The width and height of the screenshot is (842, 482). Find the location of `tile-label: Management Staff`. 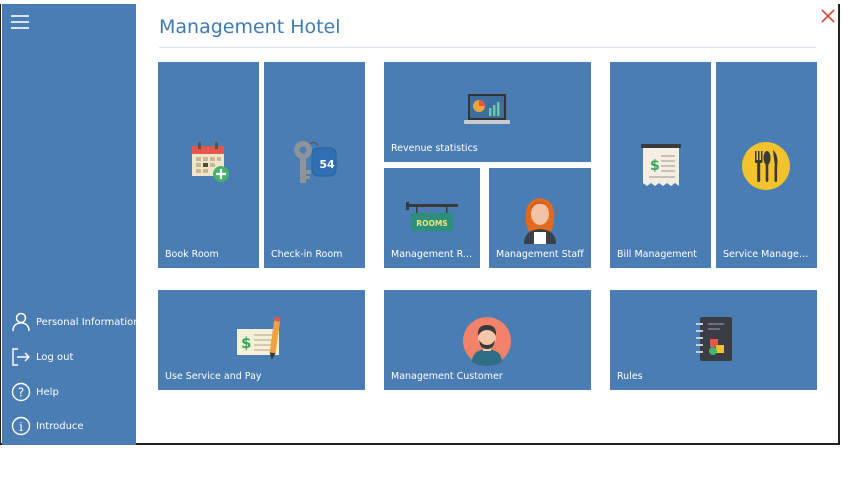

tile-label: Management Staff is located at coordinates (540, 254).